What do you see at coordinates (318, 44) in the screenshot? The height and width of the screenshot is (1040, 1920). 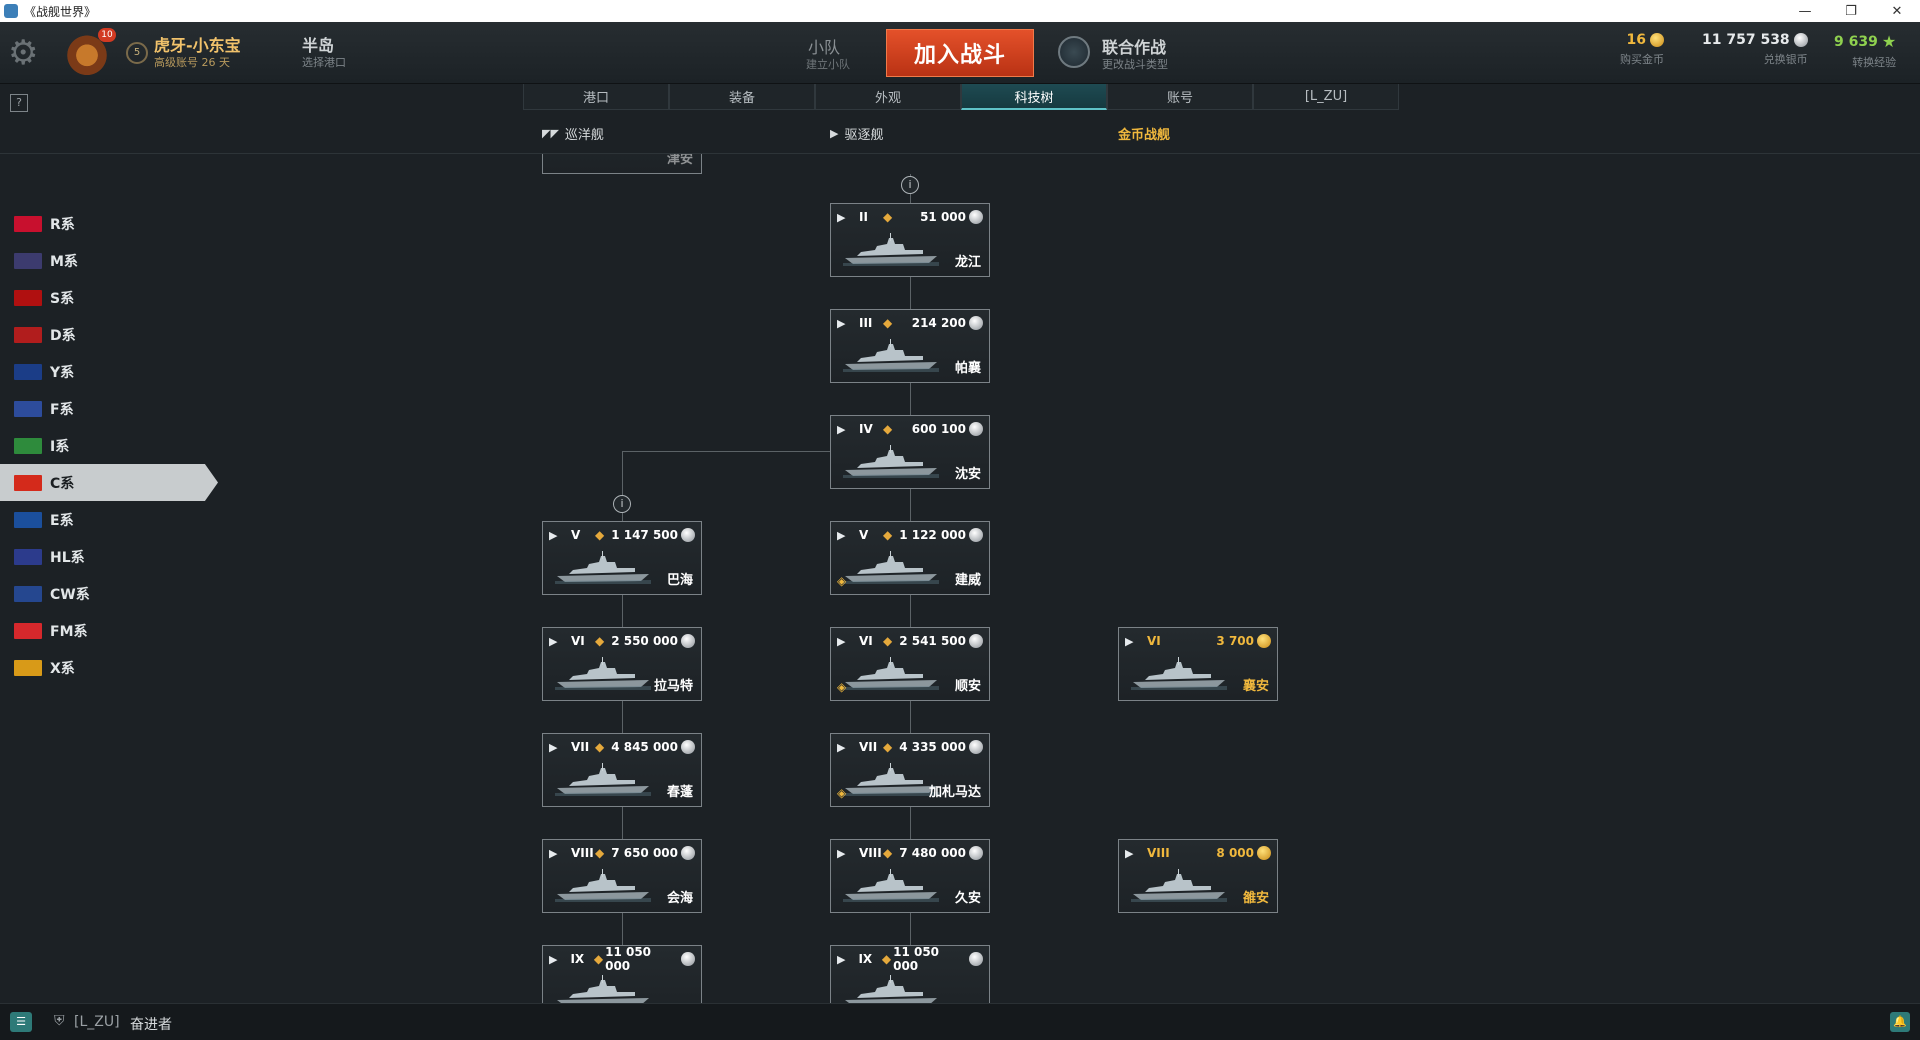 I see `port-name: 半岛` at bounding box center [318, 44].